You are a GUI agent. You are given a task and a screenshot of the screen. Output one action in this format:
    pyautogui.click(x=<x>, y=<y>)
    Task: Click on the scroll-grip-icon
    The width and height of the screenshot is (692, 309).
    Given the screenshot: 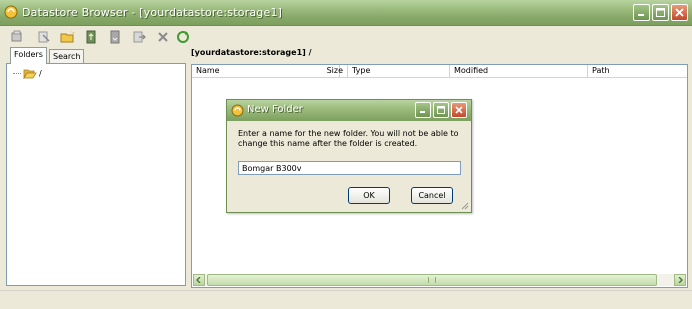 What is the action you would take?
    pyautogui.click(x=432, y=280)
    